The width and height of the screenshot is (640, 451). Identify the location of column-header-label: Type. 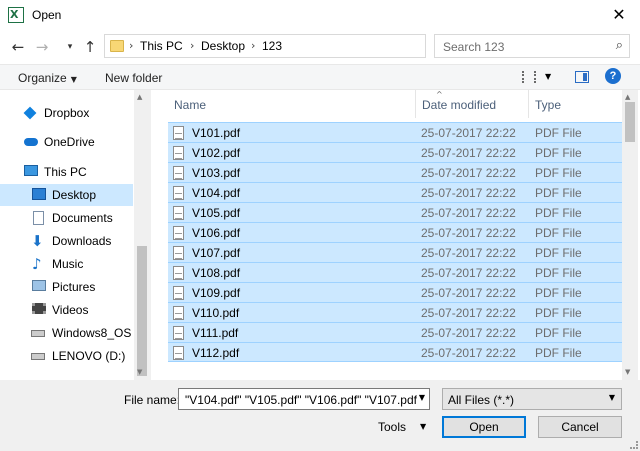
(548, 105).